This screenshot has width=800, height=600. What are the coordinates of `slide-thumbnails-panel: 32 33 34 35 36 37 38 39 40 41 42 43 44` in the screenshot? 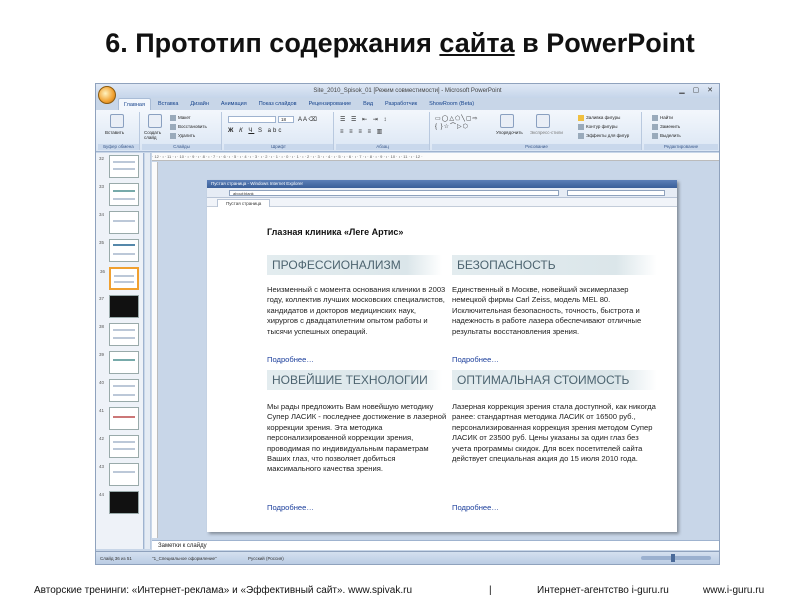 It's located at (120, 351).